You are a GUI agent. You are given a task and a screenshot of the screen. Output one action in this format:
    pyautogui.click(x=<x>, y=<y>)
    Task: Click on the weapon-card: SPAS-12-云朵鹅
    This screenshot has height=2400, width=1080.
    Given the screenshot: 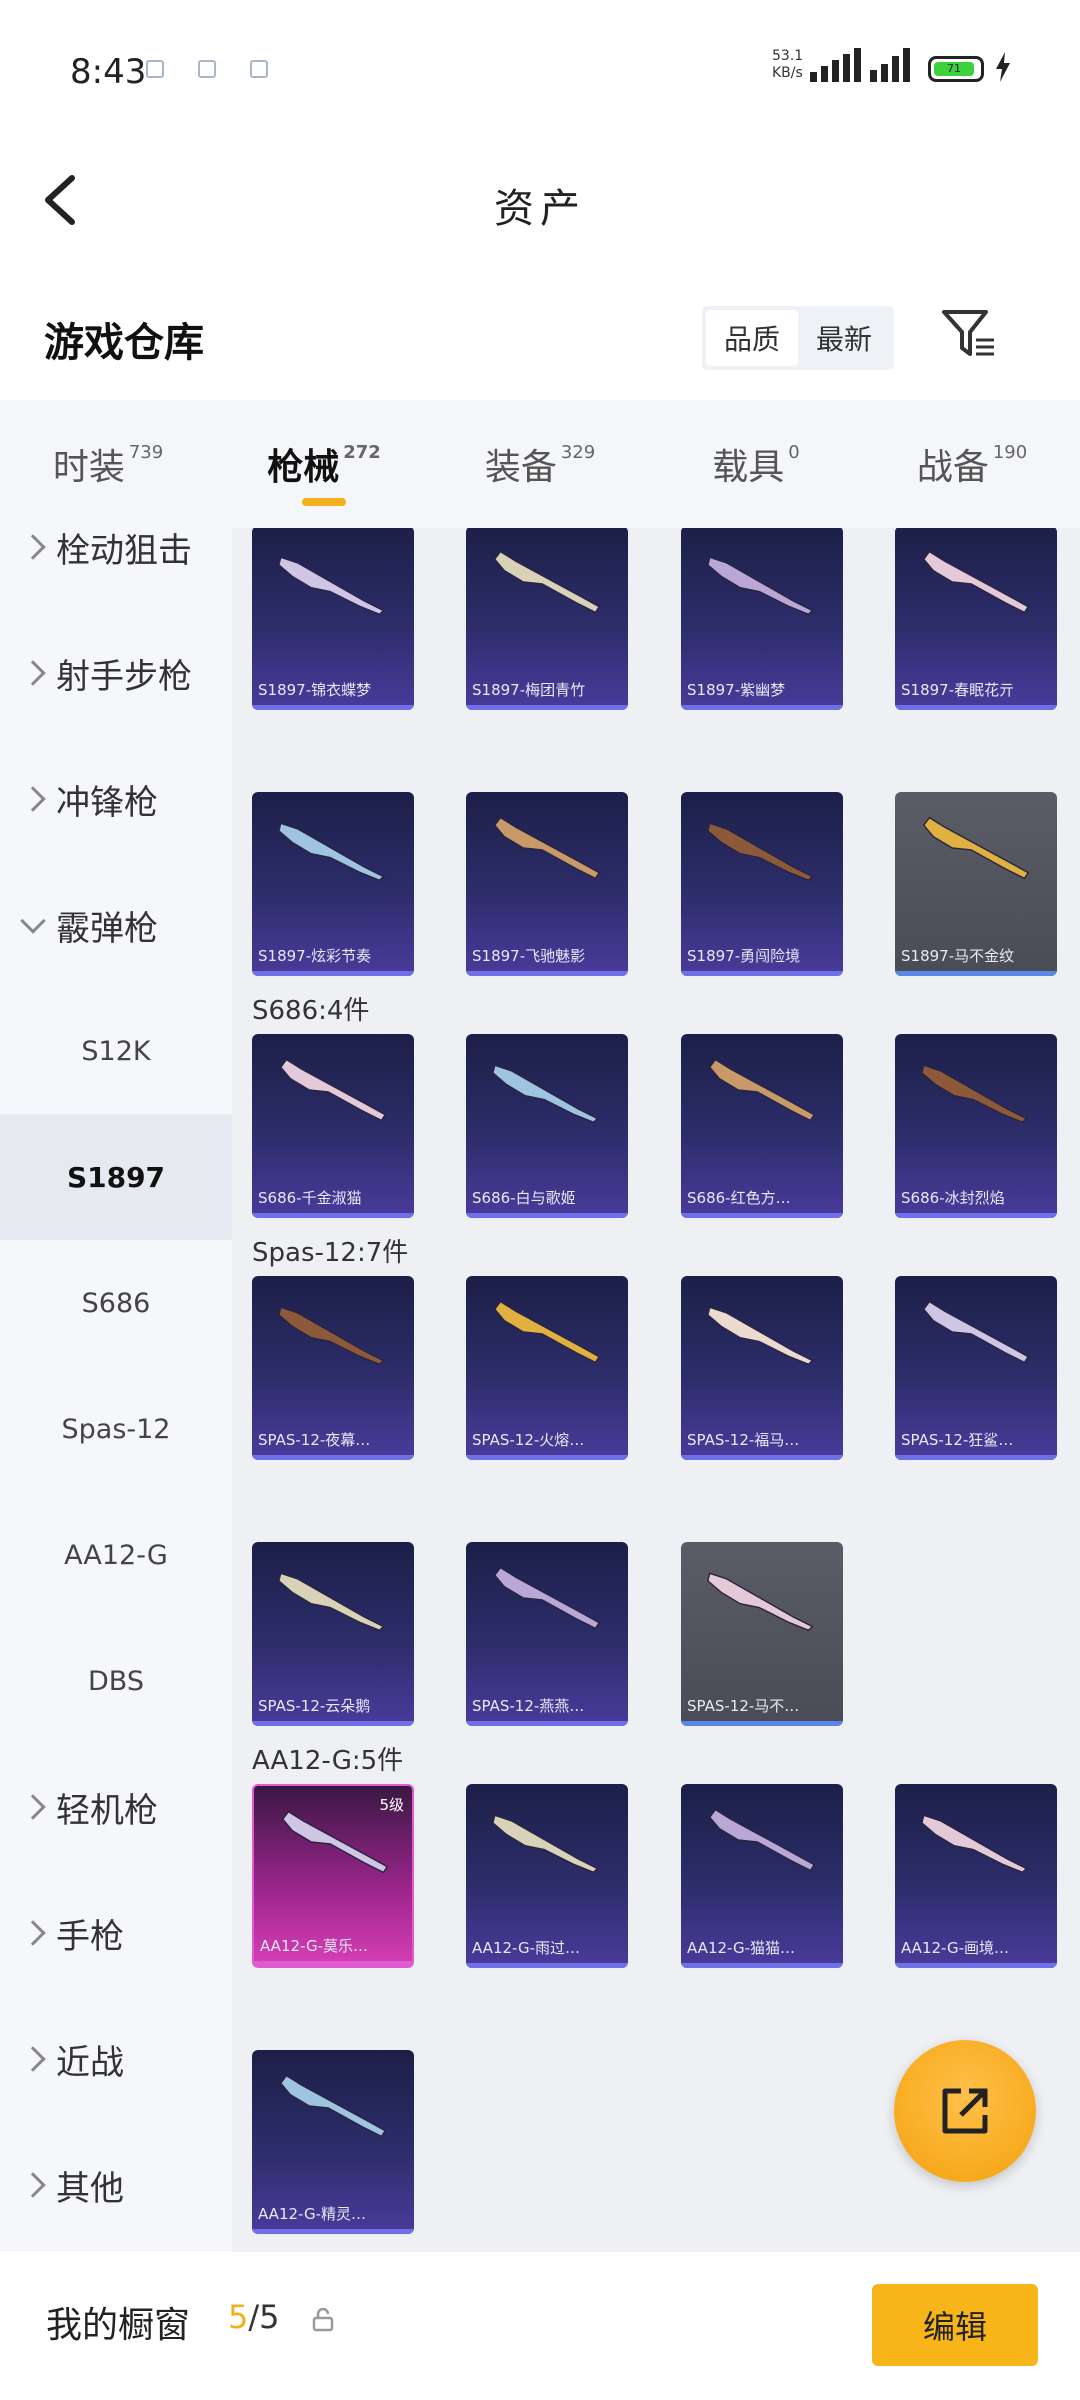 What is the action you would take?
    pyautogui.click(x=333, y=1634)
    